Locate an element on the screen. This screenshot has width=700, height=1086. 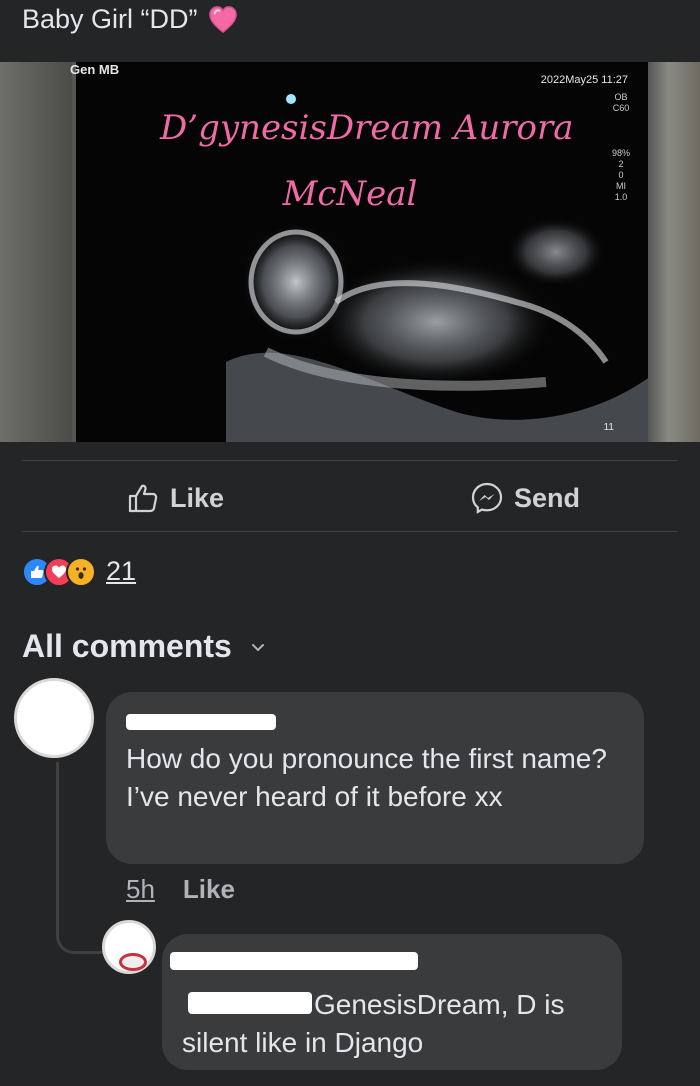
comment-like-button: Like is located at coordinates (209, 889).